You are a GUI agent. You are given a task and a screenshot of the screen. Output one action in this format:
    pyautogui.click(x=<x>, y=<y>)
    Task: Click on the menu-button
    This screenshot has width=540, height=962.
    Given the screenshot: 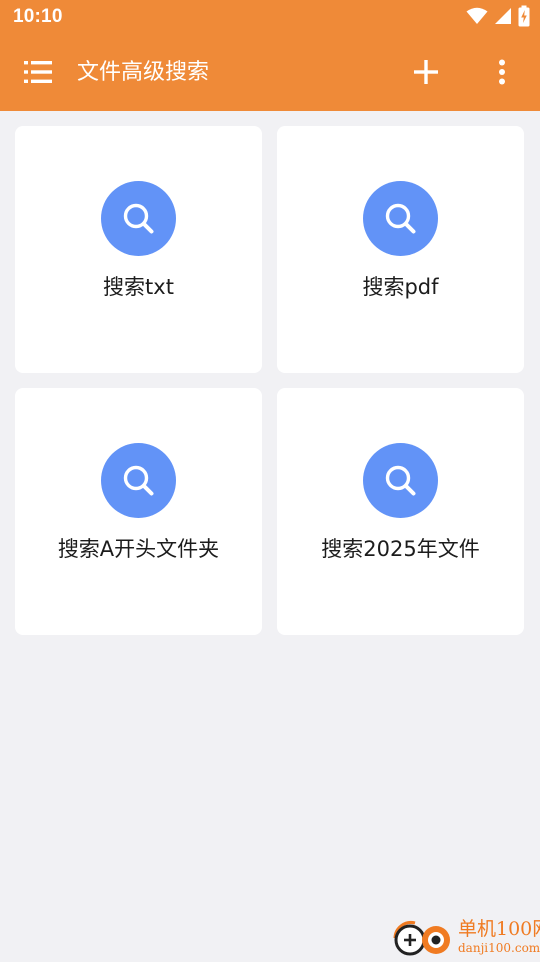 What is the action you would take?
    pyautogui.click(x=38, y=74)
    